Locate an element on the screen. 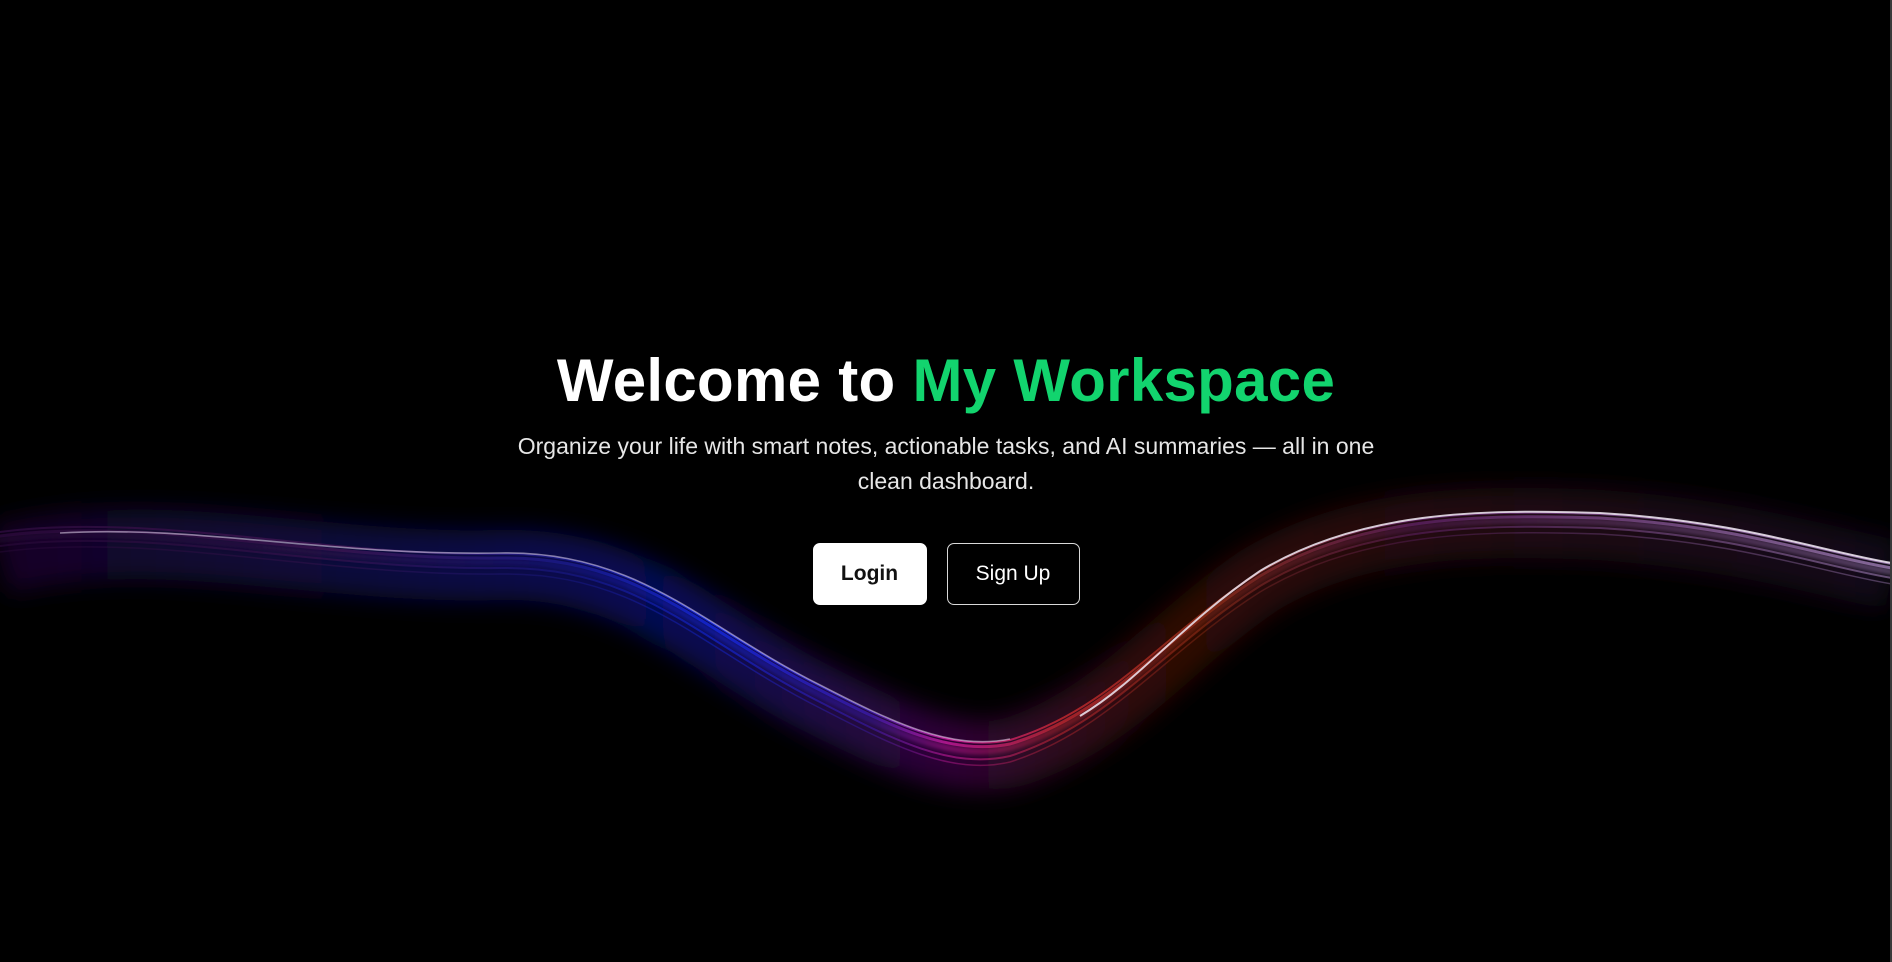  page-title: Welcome to My Workspace is located at coordinates (946, 381).